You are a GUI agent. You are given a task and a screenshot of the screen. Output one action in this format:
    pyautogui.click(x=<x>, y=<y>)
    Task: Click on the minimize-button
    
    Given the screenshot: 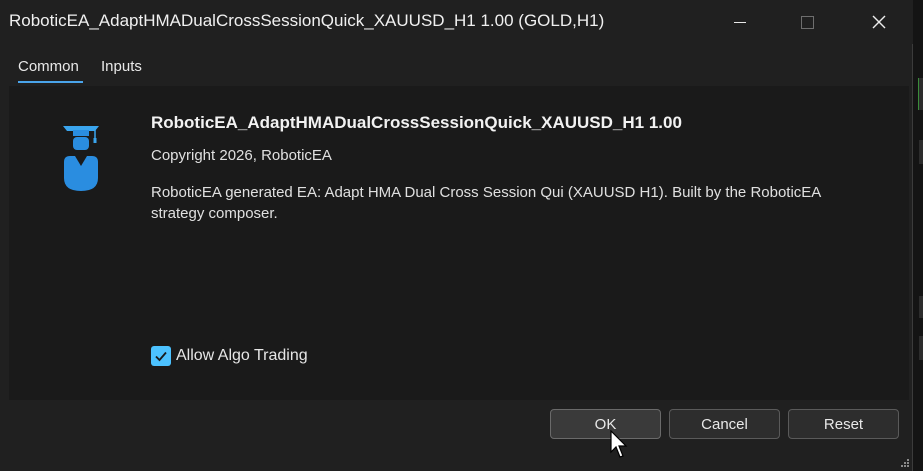 What is the action you would take?
    pyautogui.click(x=740, y=22)
    